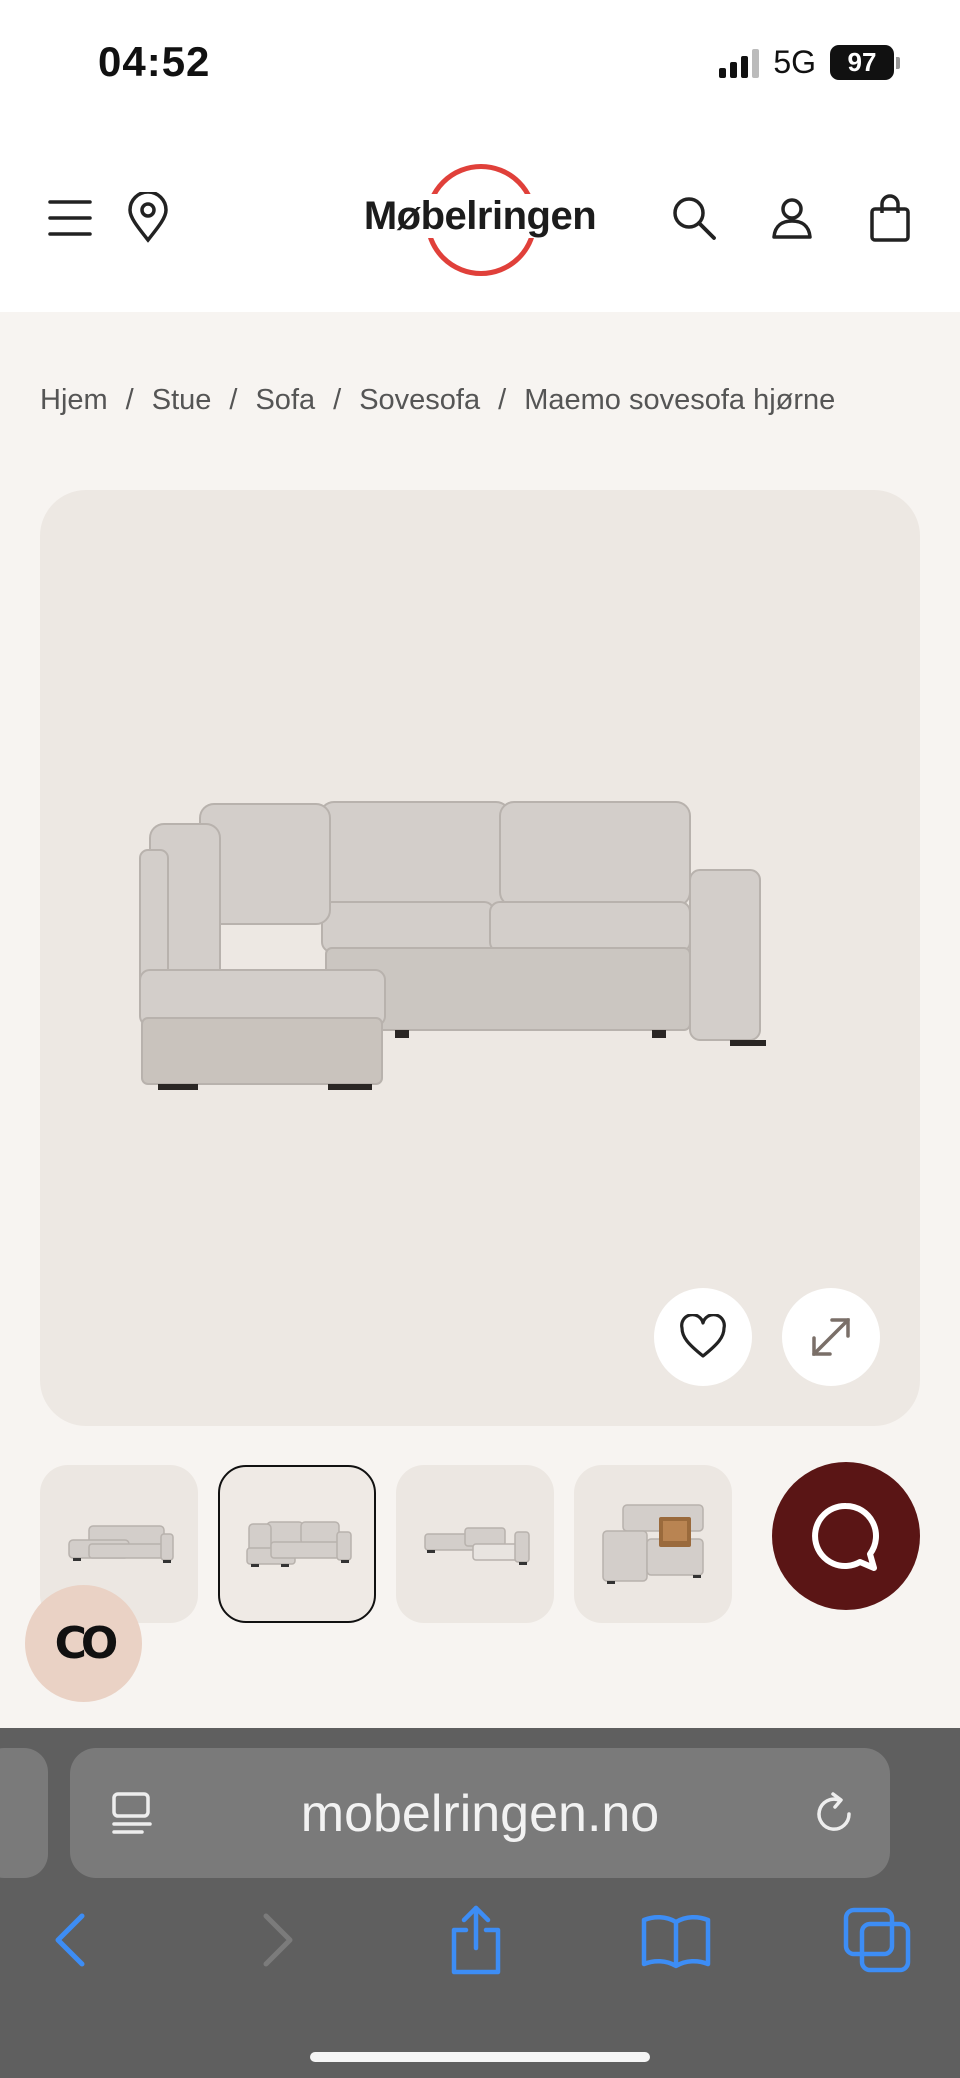 The width and height of the screenshot is (960, 2078). I want to click on breadcrumb-item-stue: Stue, so click(182, 400).